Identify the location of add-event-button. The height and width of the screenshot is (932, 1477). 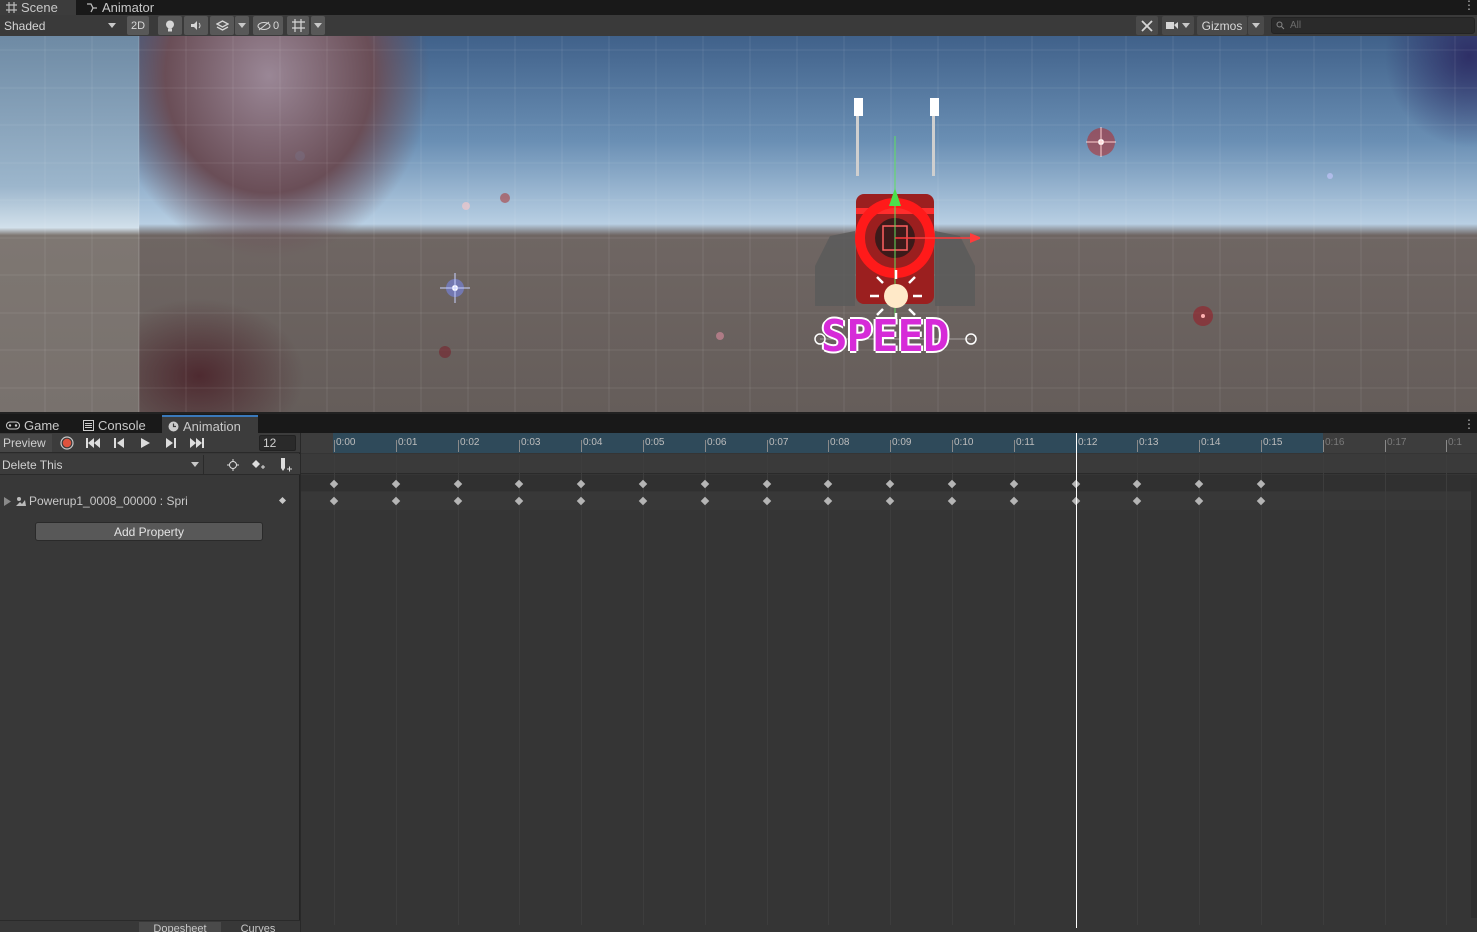
(286, 464).